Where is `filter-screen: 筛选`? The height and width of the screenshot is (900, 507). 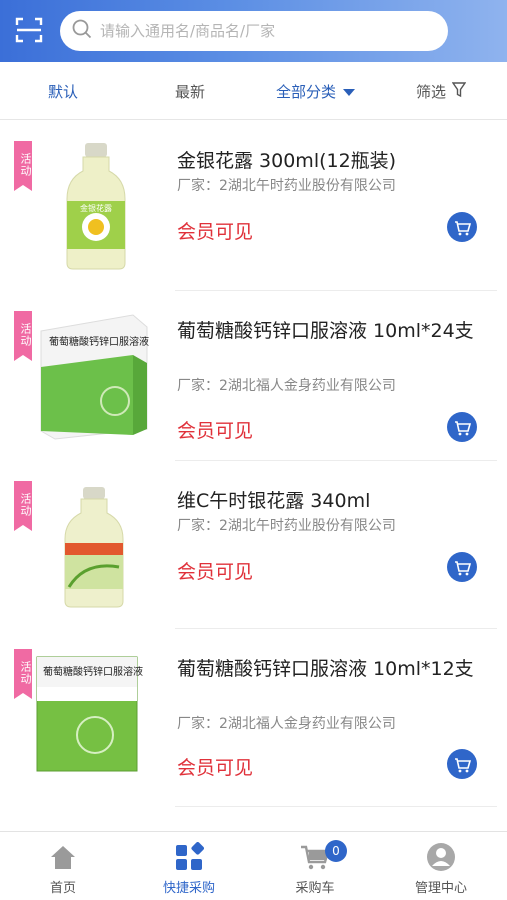
filter-screen: 筛选 is located at coordinates (441, 91).